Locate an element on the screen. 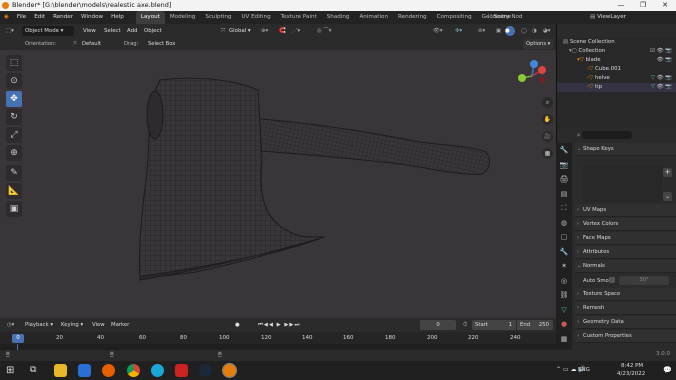  mail-icon is located at coordinates (84, 370).